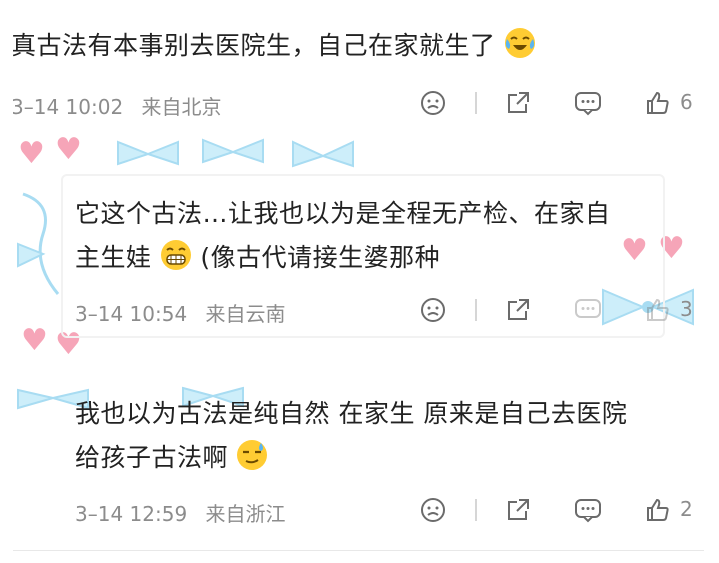 This screenshot has height=563, width=719. I want to click on comment-meta: 3–14 10:02 来自北京, so click(123, 105).